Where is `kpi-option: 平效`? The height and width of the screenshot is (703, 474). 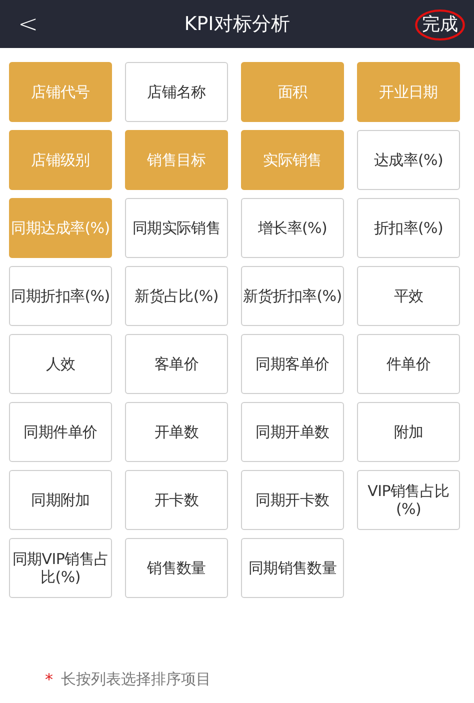 kpi-option: 平效 is located at coordinates (408, 296).